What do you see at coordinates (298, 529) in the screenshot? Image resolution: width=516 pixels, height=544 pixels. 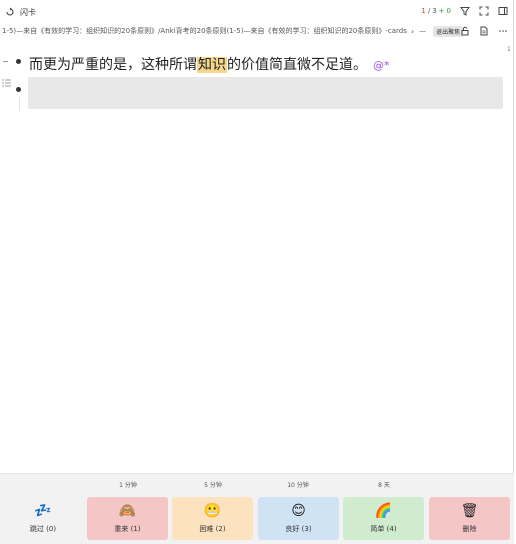 I see `good-label: 良好 (3)` at bounding box center [298, 529].